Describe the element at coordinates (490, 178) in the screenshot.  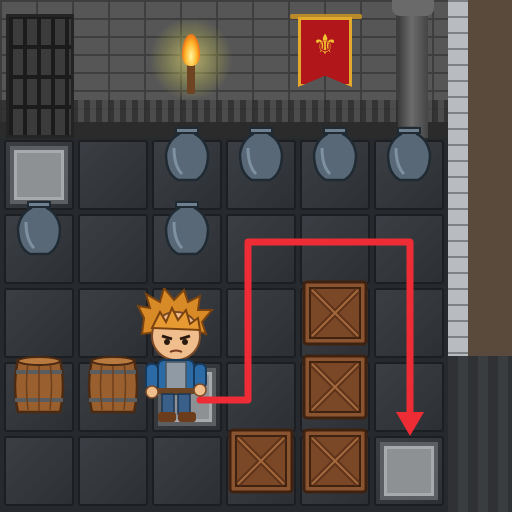
I see `outside-ground` at that location.